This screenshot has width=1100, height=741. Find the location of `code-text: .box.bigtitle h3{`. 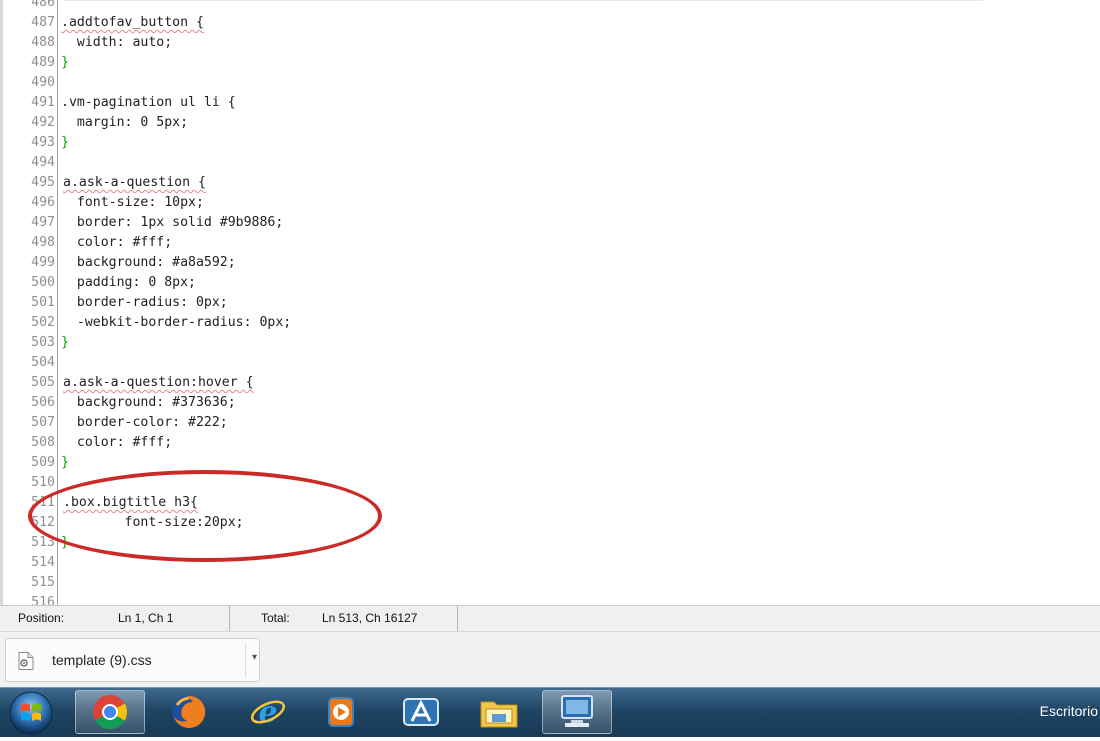

code-text: .box.bigtitle h3{ is located at coordinates (130, 502).